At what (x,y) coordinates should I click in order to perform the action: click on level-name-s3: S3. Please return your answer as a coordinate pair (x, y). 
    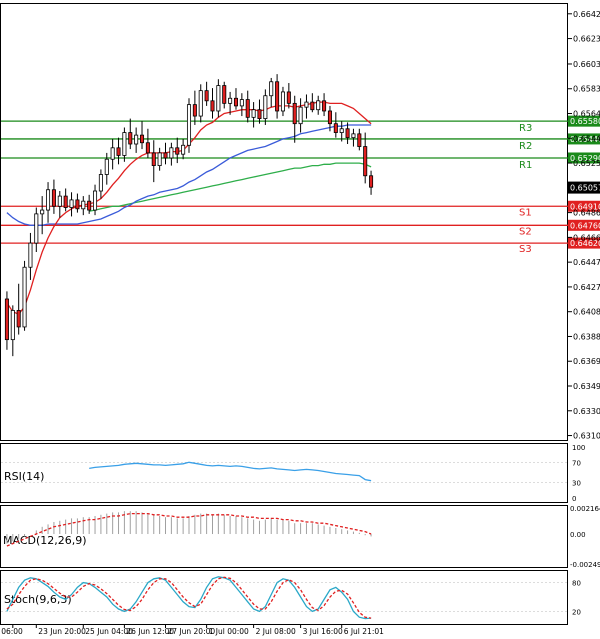
    Looking at the image, I should click on (525, 249).